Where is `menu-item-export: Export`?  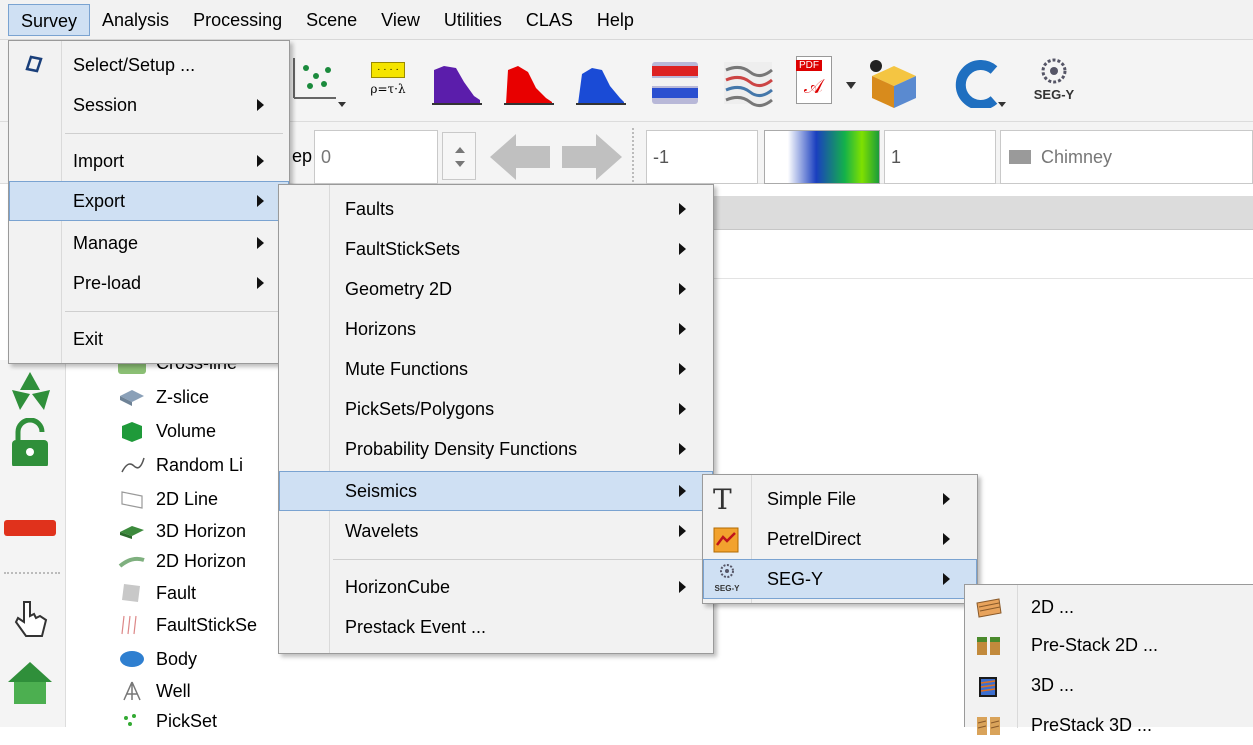 menu-item-export: Export is located at coordinates (149, 201).